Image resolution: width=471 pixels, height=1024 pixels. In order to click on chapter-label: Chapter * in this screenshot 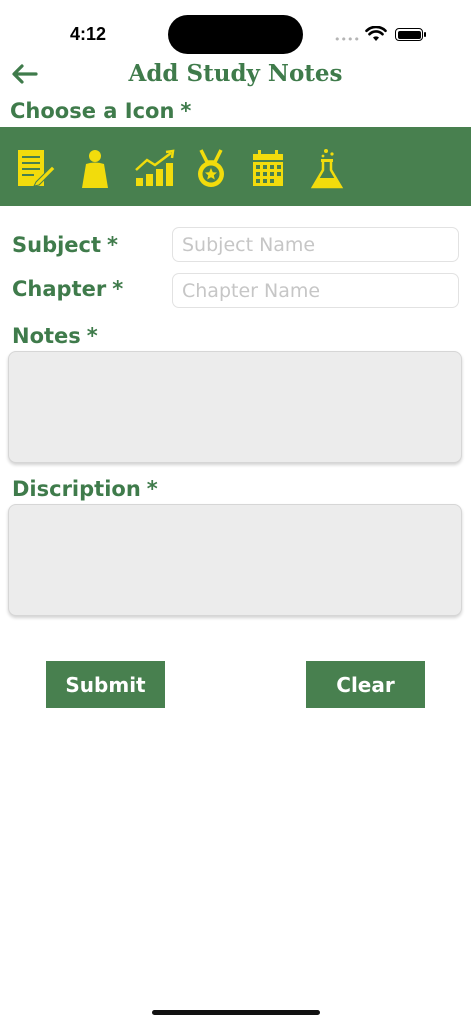, I will do `click(67, 289)`.